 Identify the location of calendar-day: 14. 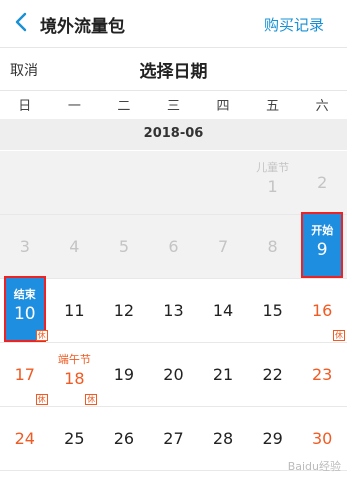
(223, 311).